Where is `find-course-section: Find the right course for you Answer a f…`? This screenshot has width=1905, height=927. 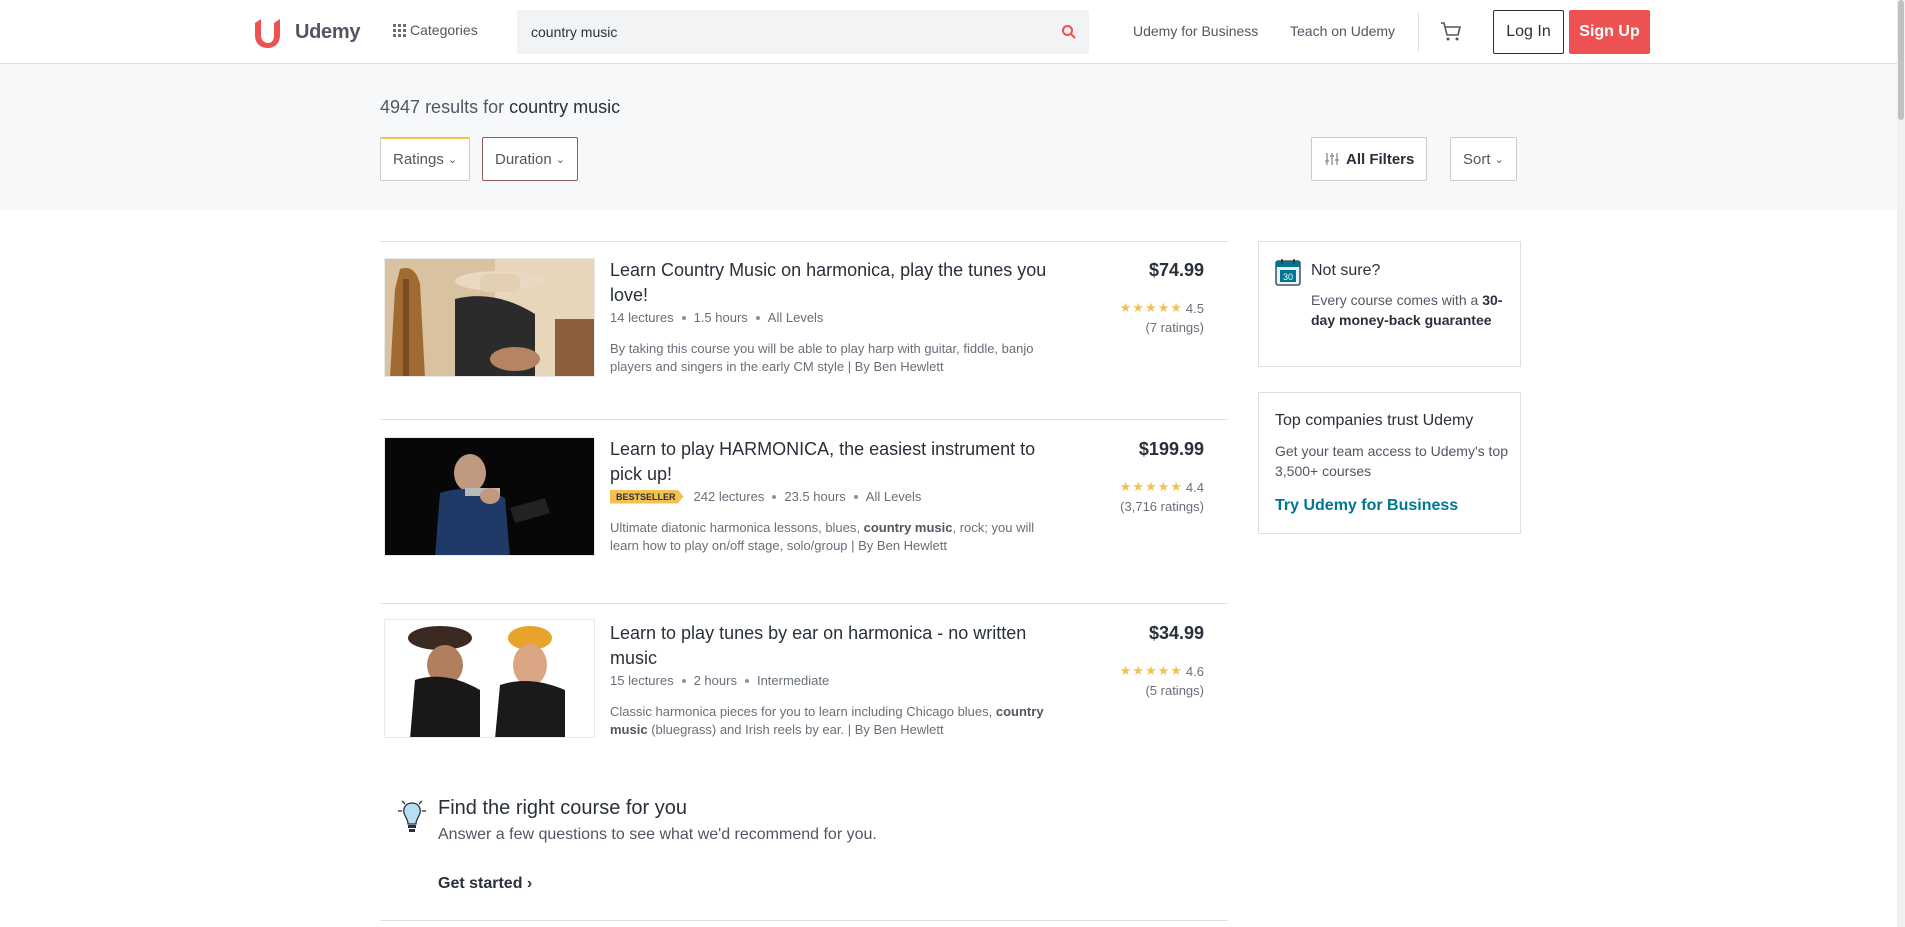
find-course-section: Find the right course for you Answer a f… is located at coordinates (804, 857).